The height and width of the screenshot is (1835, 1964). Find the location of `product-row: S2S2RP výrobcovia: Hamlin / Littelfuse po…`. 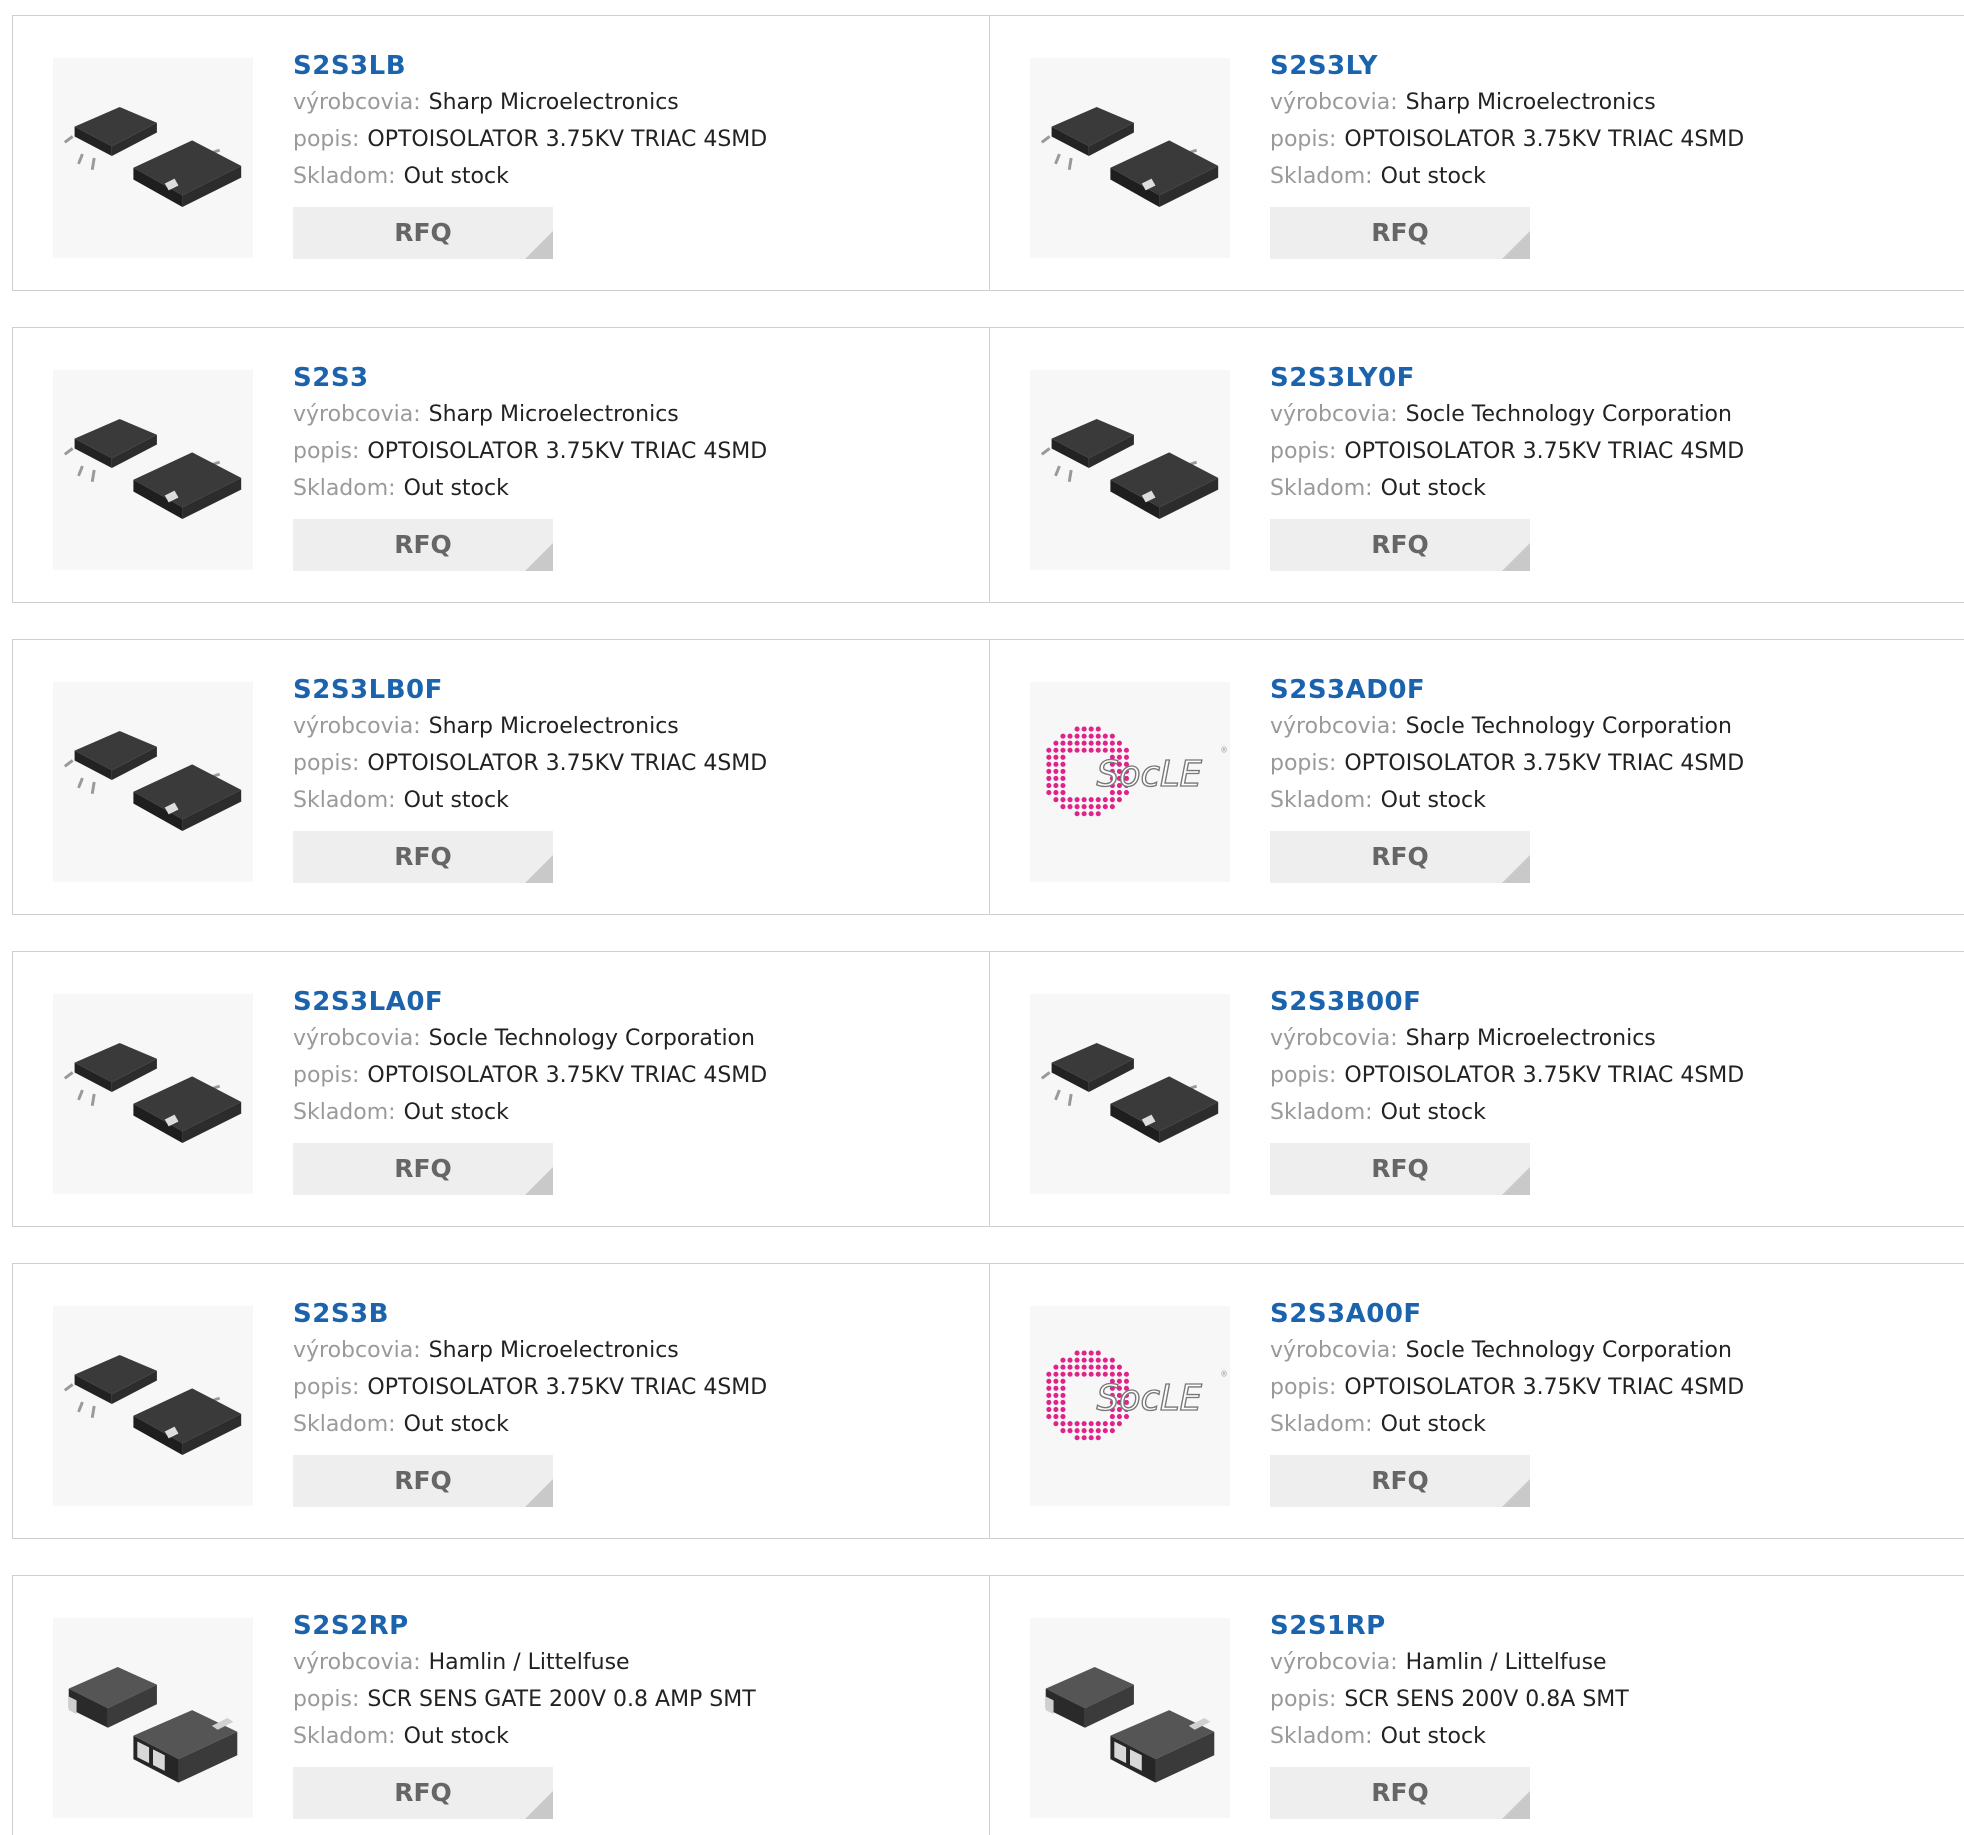

product-row: S2S2RP výrobcovia: Hamlin / Littelfuse po… is located at coordinates (988, 1705).